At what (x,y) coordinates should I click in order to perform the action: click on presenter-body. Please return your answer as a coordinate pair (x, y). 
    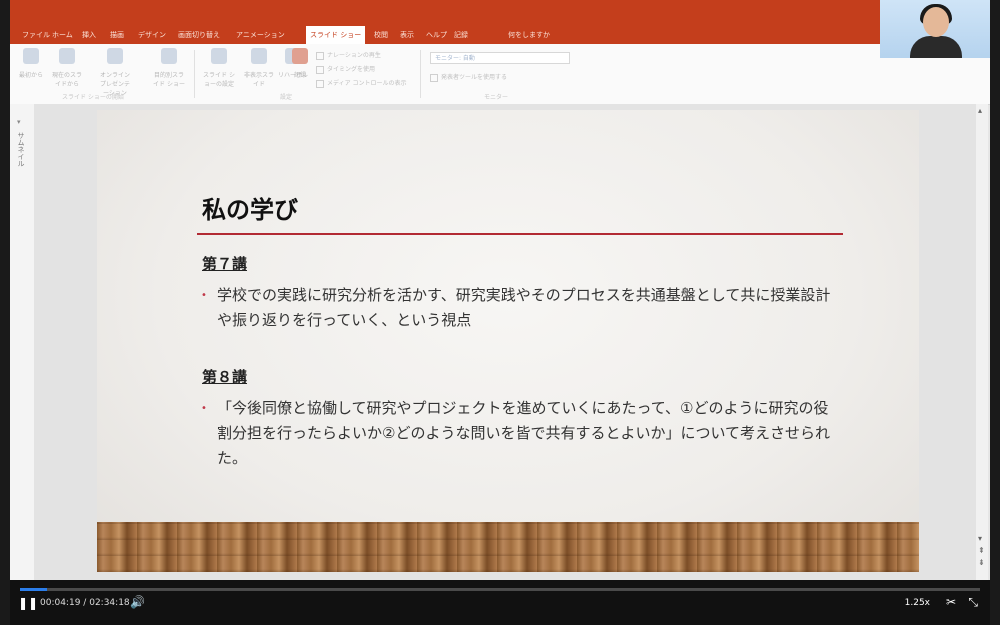
    Looking at the image, I should click on (936, 47).